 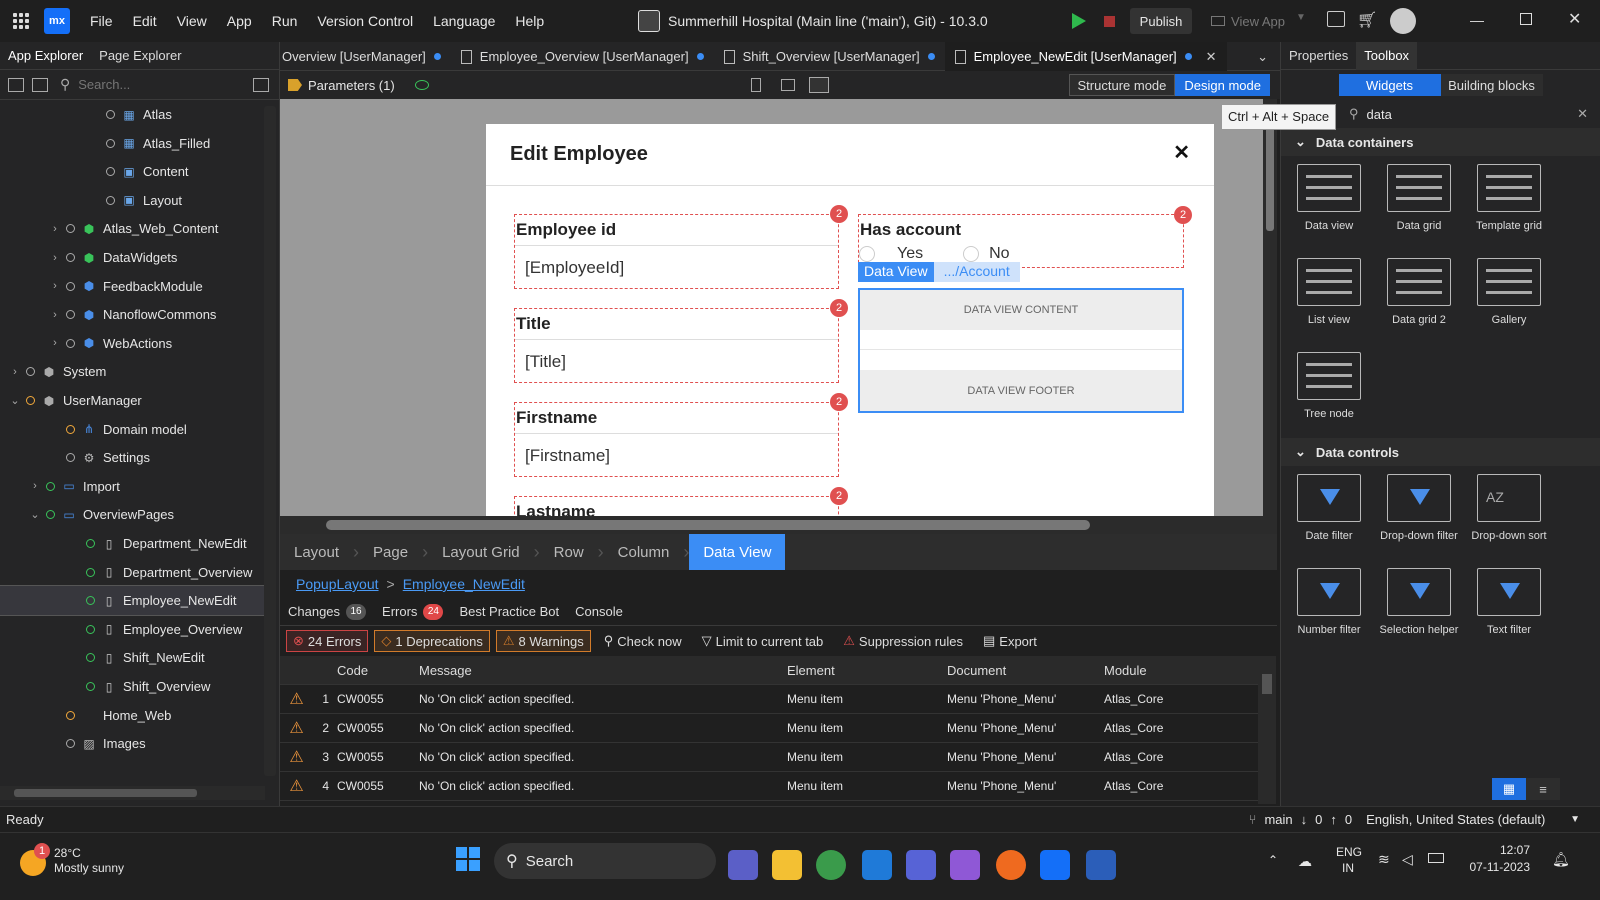 What do you see at coordinates (132, 486) in the screenshot?
I see `tree-item: › ▭ Import` at bounding box center [132, 486].